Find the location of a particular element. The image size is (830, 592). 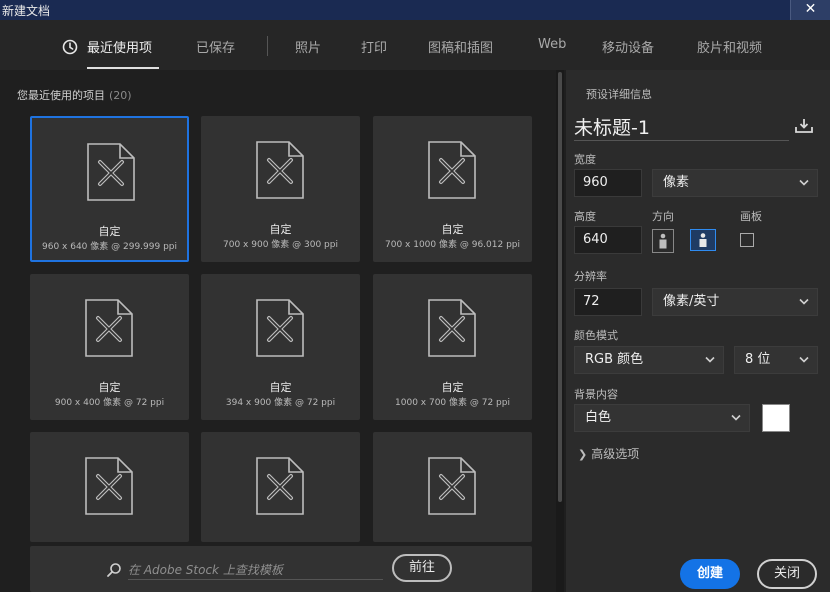

background-label: 背景内容 is located at coordinates (596, 394).